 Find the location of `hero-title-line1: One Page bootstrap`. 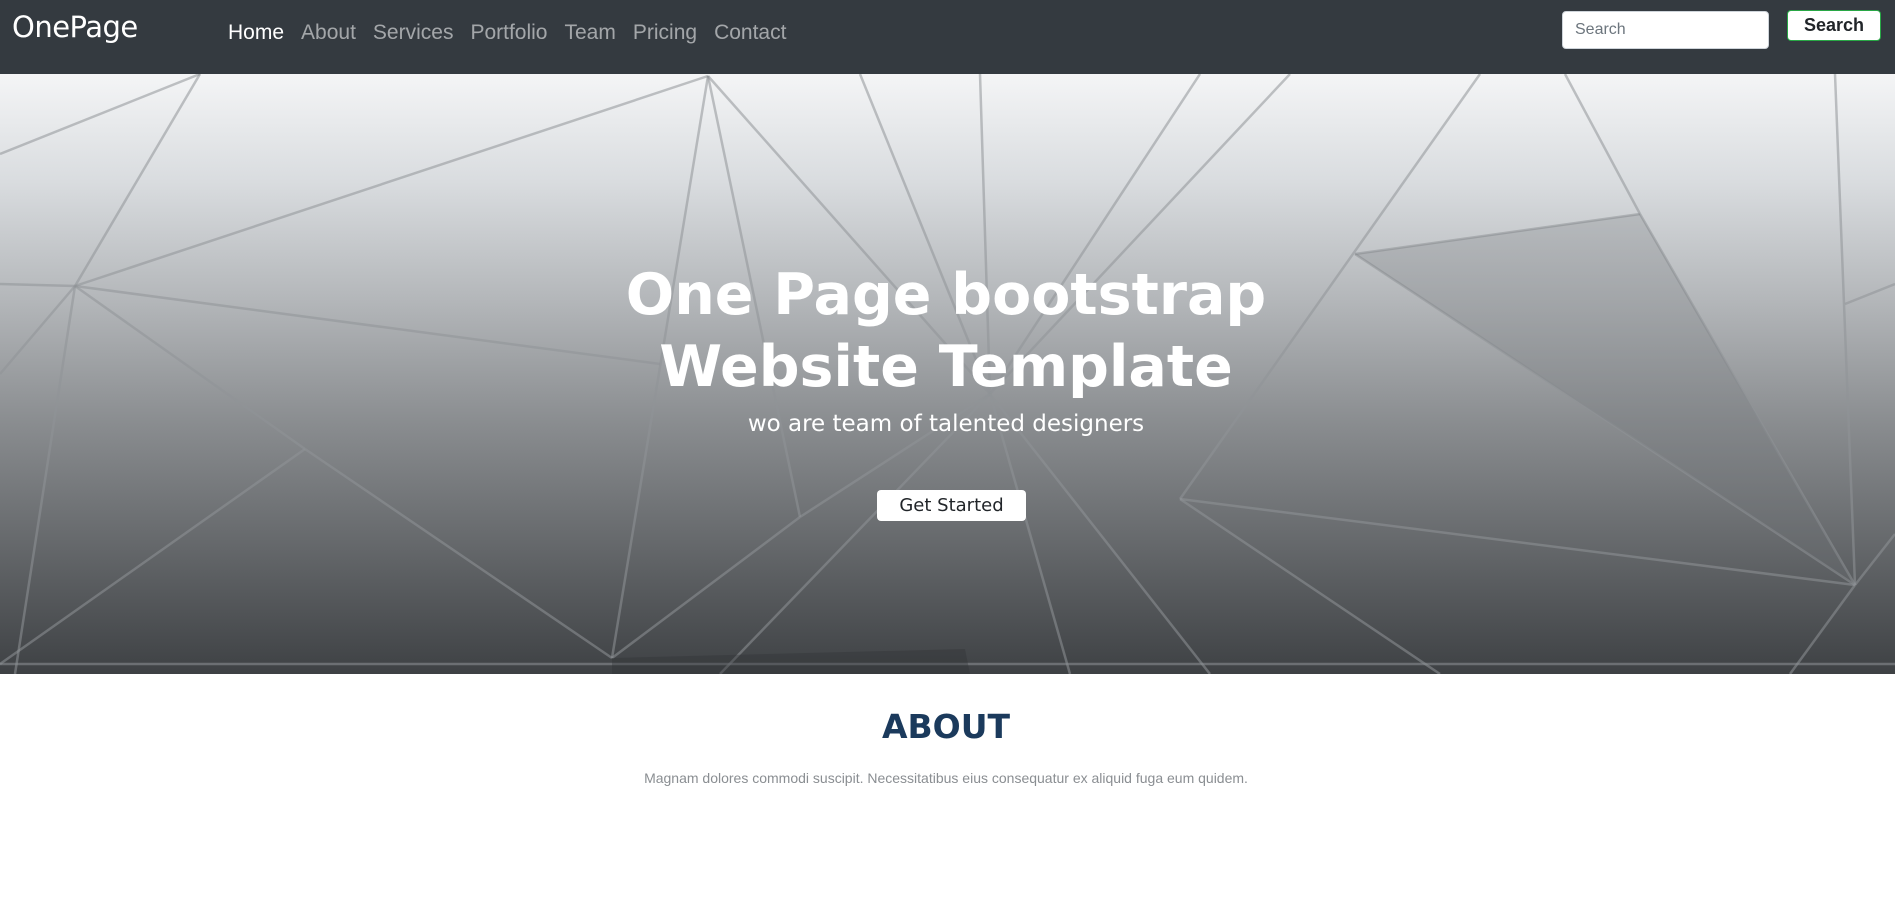

hero-title-line1: One Page bootstrap is located at coordinates (946, 295).